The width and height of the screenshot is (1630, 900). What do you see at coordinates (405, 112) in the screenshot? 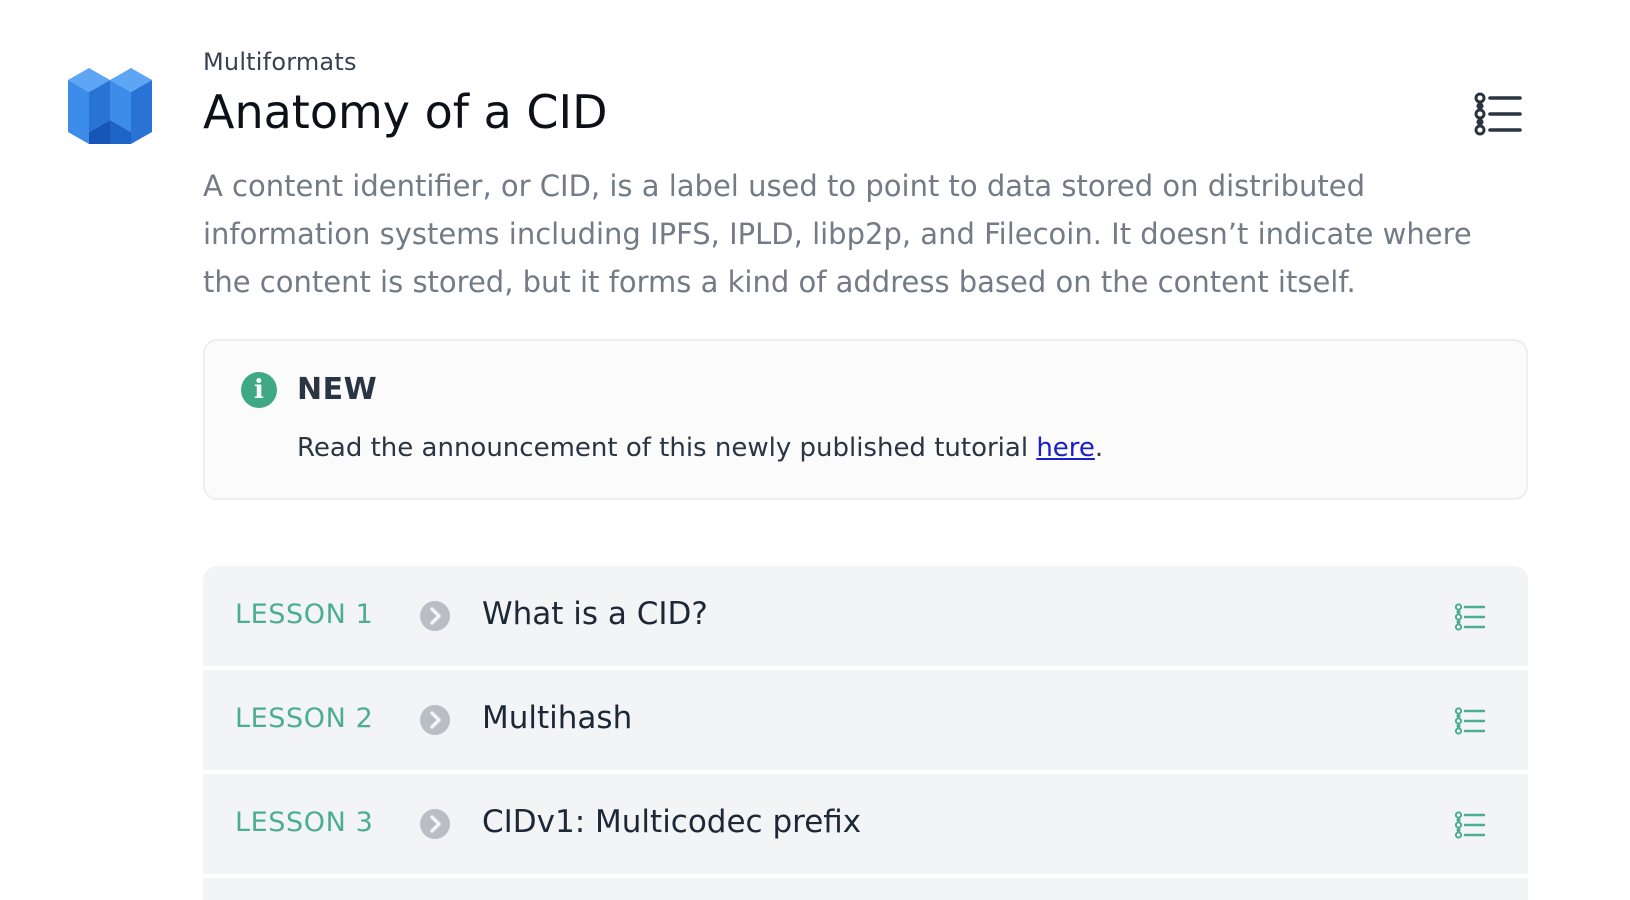
I see `page-title: Anatomy of a CID` at bounding box center [405, 112].